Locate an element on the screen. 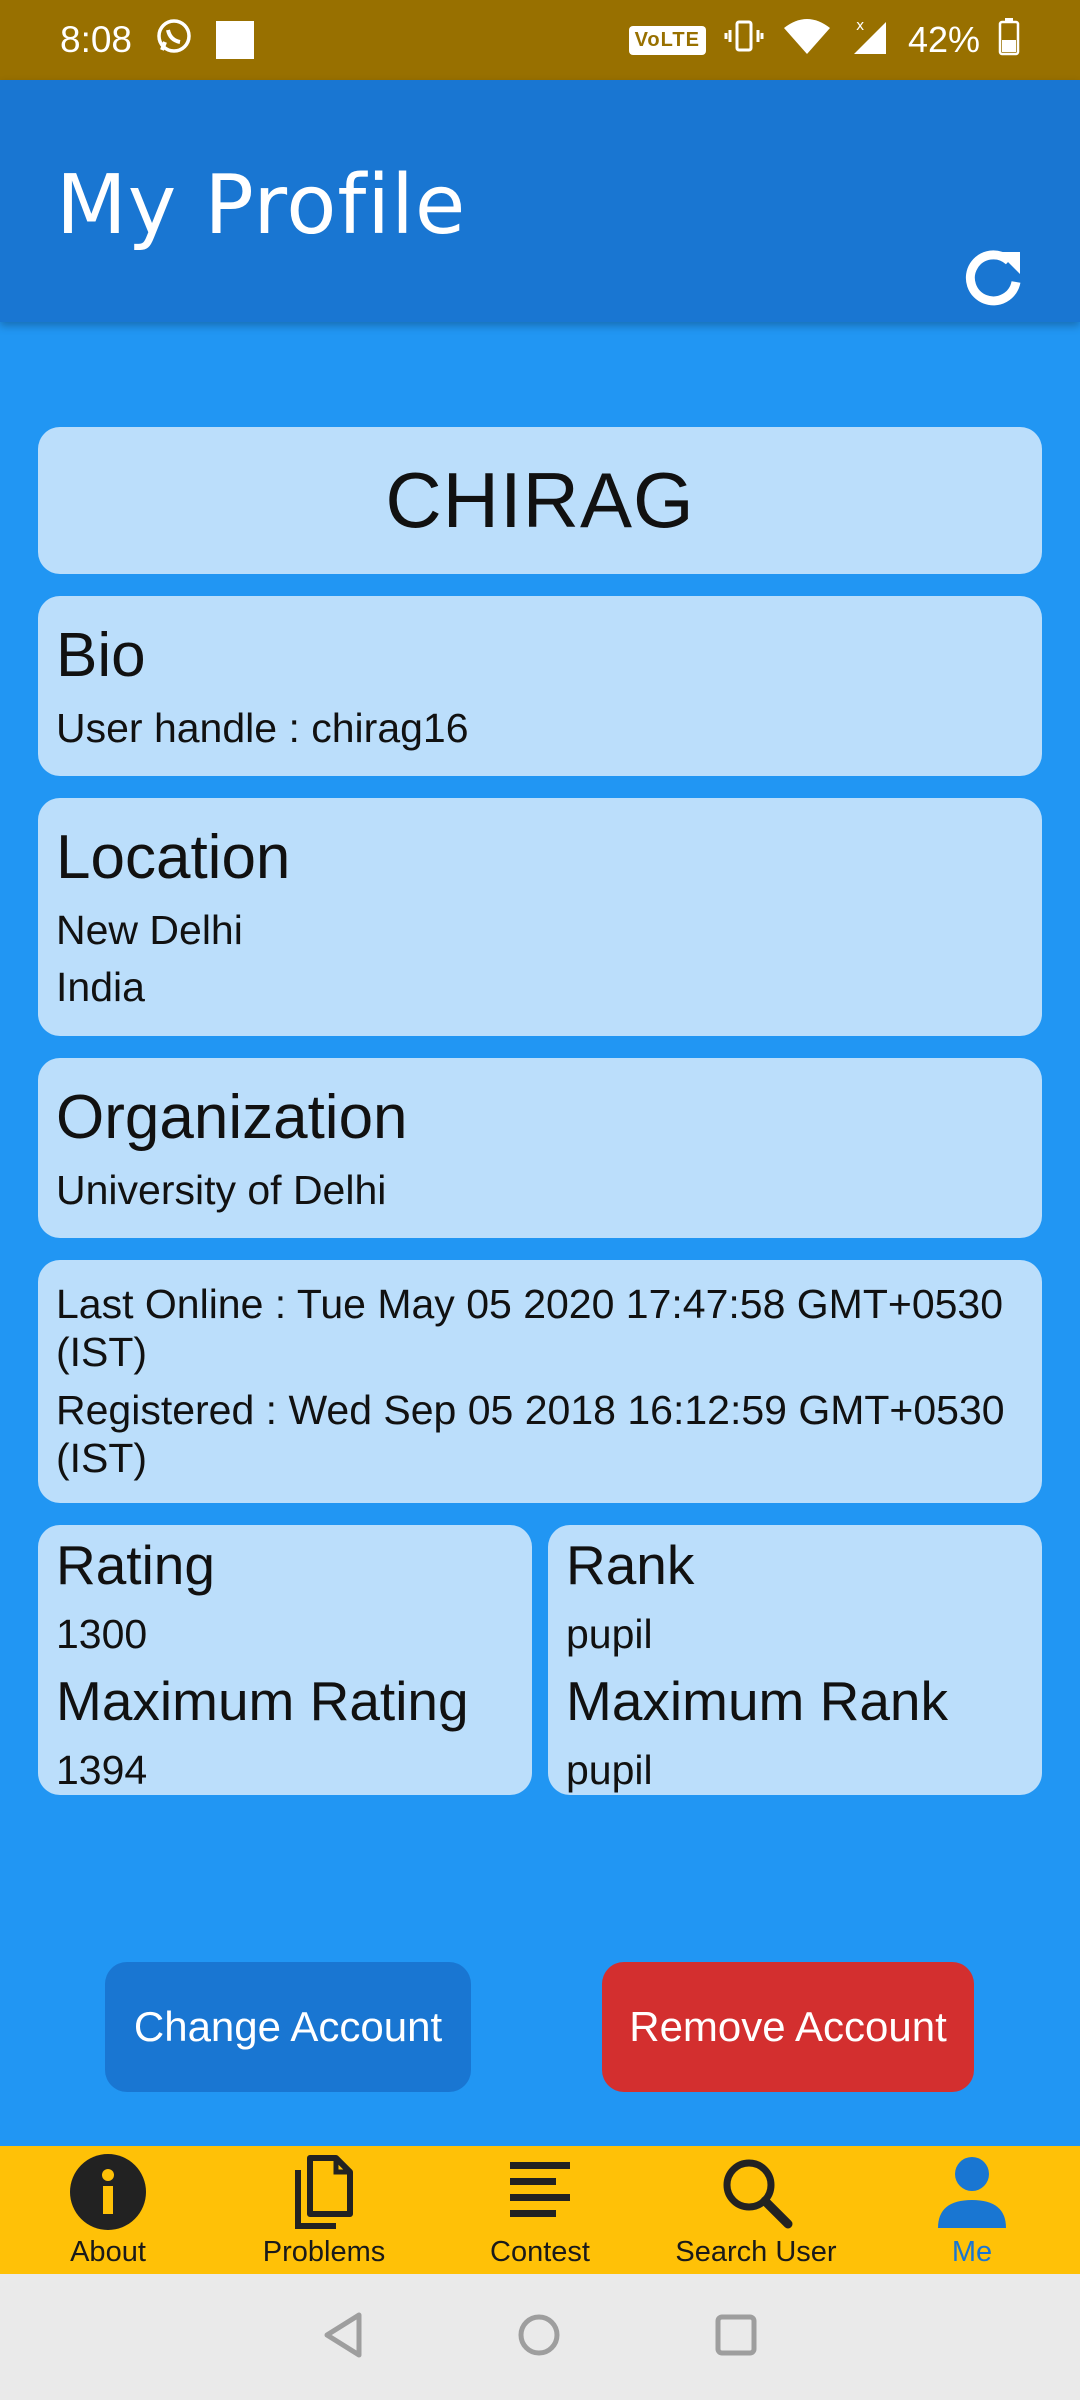 The image size is (1080, 2400). bio-heading: Bio is located at coordinates (101, 655).